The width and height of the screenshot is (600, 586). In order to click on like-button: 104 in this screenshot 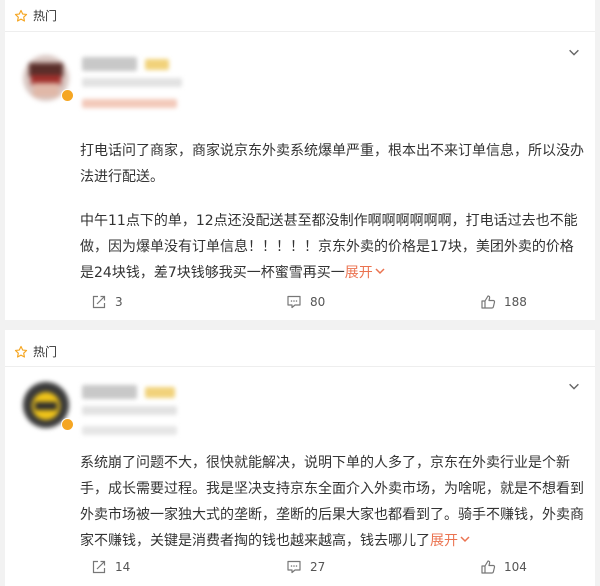, I will do `click(503, 567)`.